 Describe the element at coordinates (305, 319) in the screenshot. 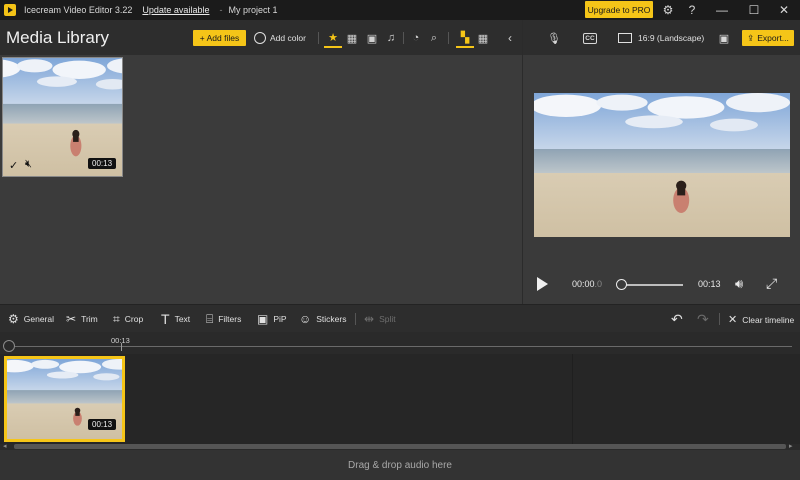

I see `sticker-icon: ☺` at that location.